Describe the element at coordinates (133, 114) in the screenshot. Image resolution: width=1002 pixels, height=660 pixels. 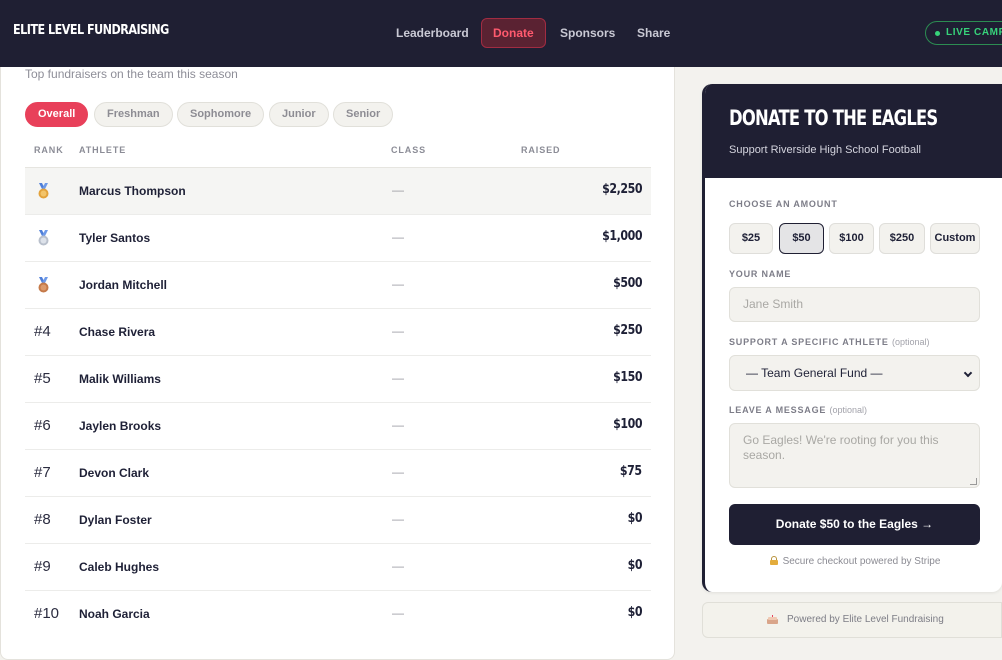
I see `filter-freshman: Freshman` at that location.